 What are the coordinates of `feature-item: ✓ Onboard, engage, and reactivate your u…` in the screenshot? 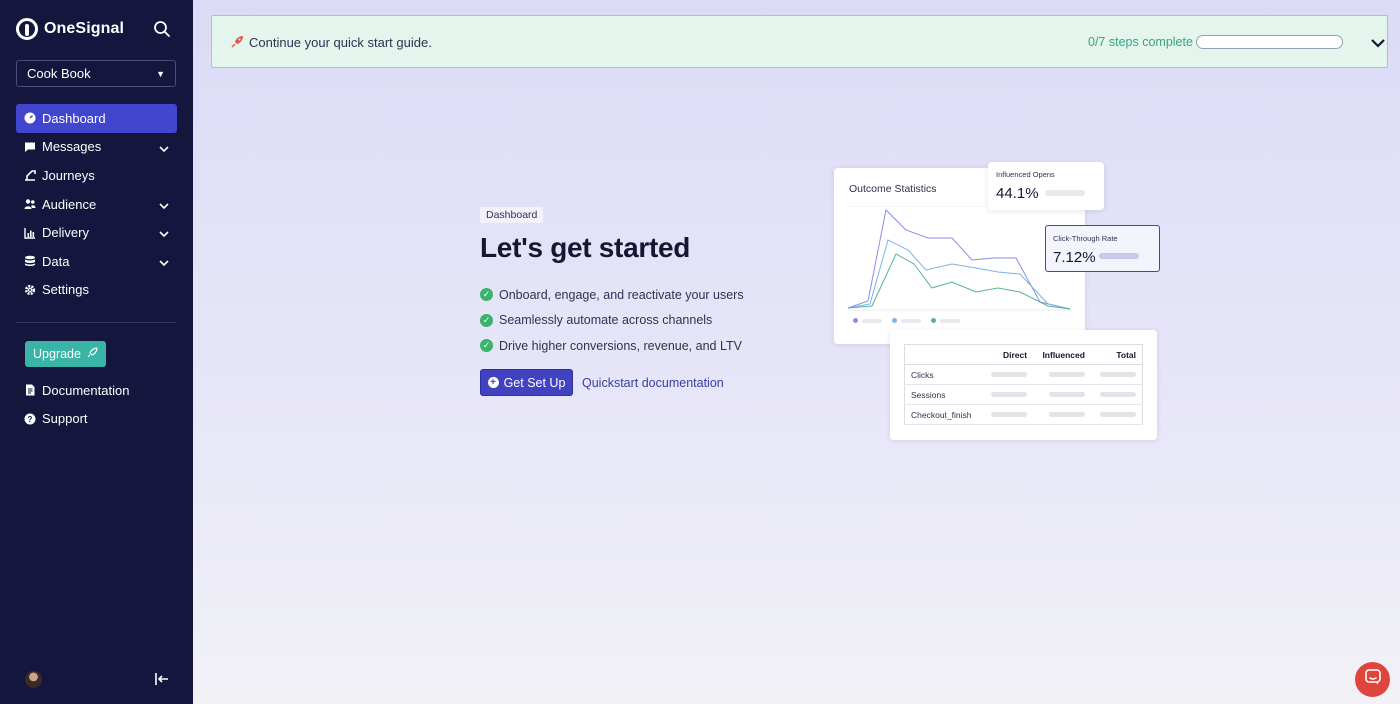 It's located at (612, 295).